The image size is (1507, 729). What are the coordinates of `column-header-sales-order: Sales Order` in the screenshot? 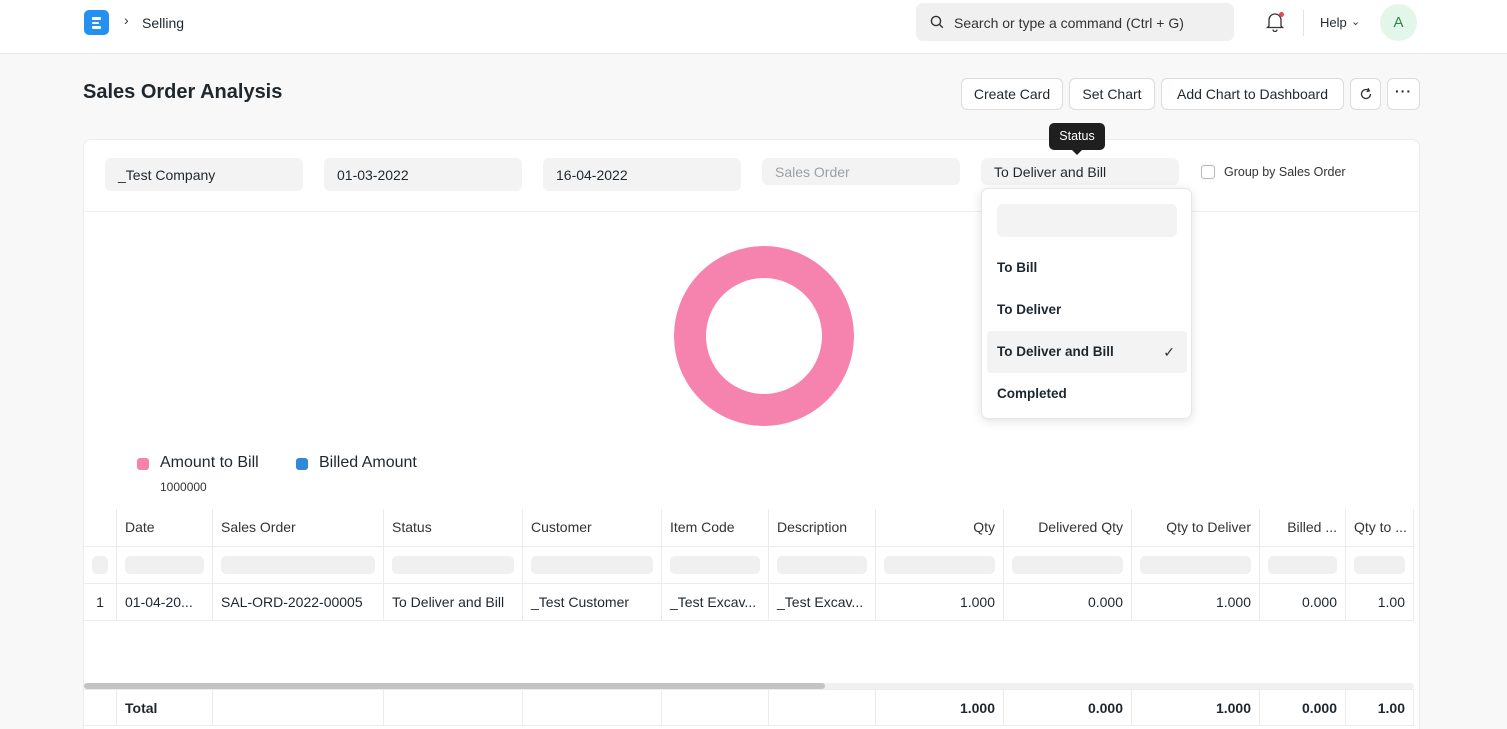 It's located at (298, 527).